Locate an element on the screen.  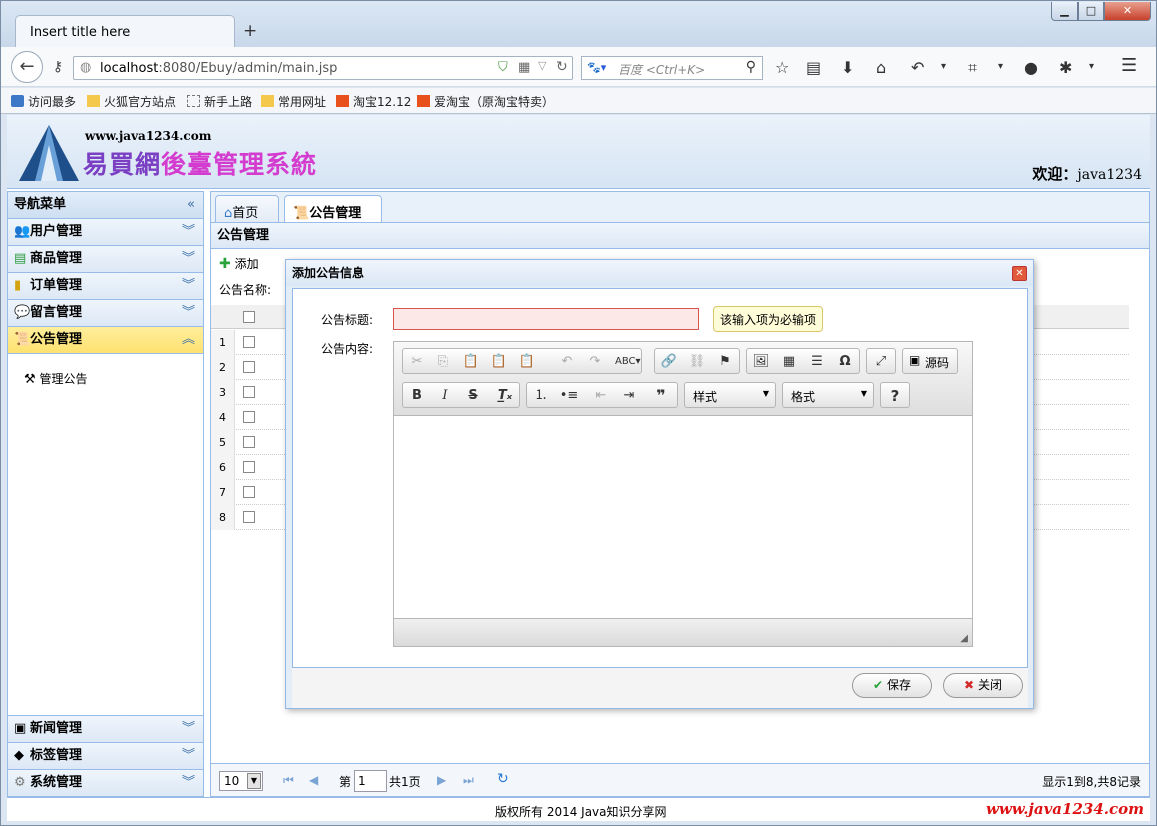
back-button: ← is located at coordinates (27, 67).